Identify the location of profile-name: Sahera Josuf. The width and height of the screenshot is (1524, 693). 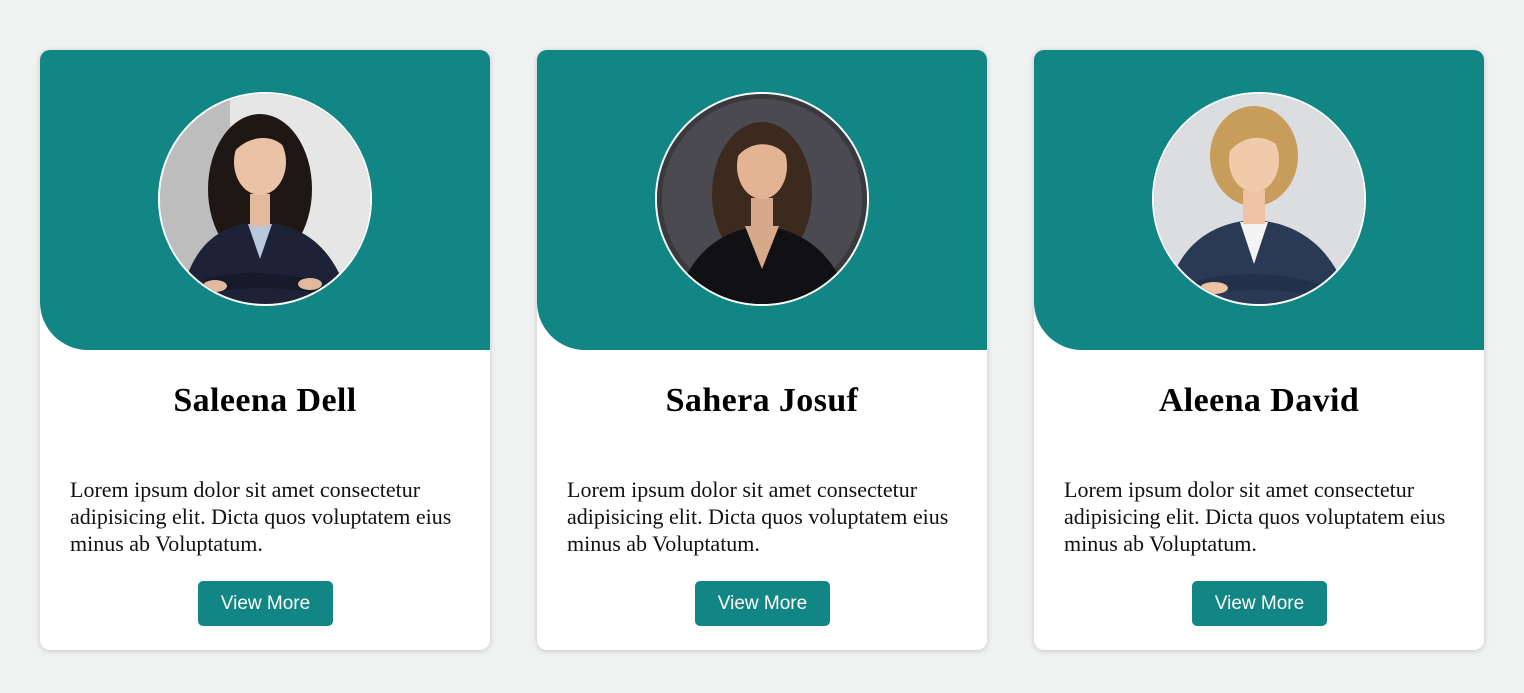
(762, 400).